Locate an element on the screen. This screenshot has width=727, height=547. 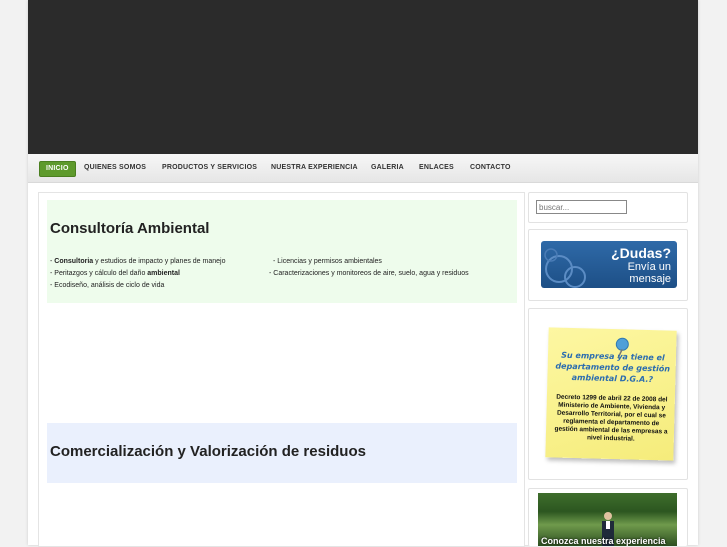
line1-bold: Consultoria is located at coordinates (74, 261).